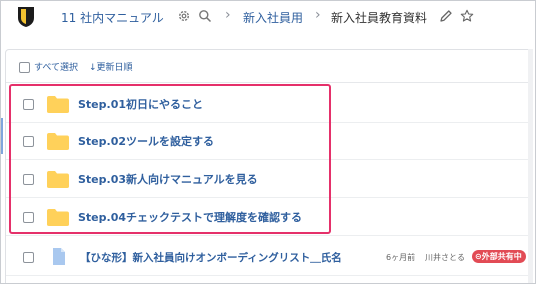  Describe the element at coordinates (211, 257) in the screenshot. I see `document-title: 【ひな形】新入社員向けオンボーディングリスト＿氏名` at that location.